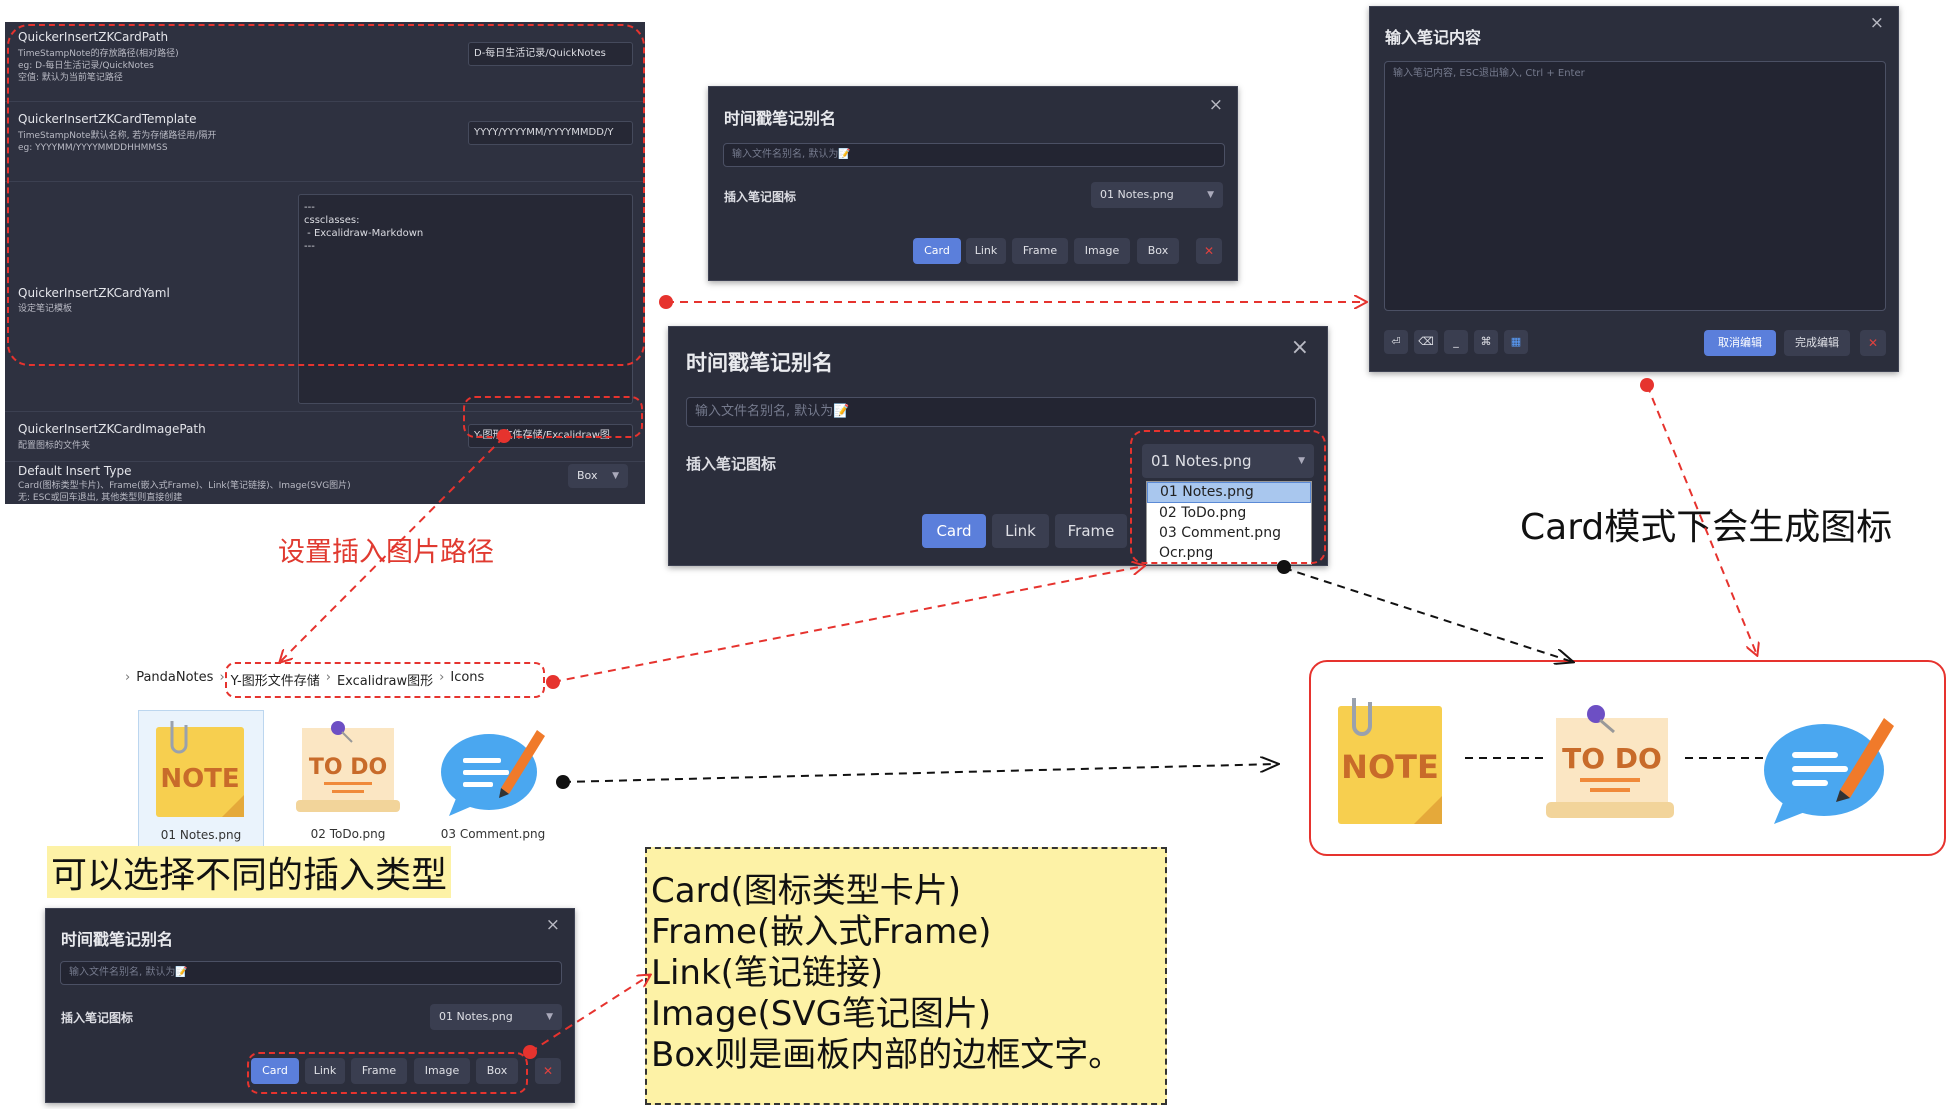 This screenshot has width=1950, height=1109. I want to click on highlight-image-path, so click(553, 417).